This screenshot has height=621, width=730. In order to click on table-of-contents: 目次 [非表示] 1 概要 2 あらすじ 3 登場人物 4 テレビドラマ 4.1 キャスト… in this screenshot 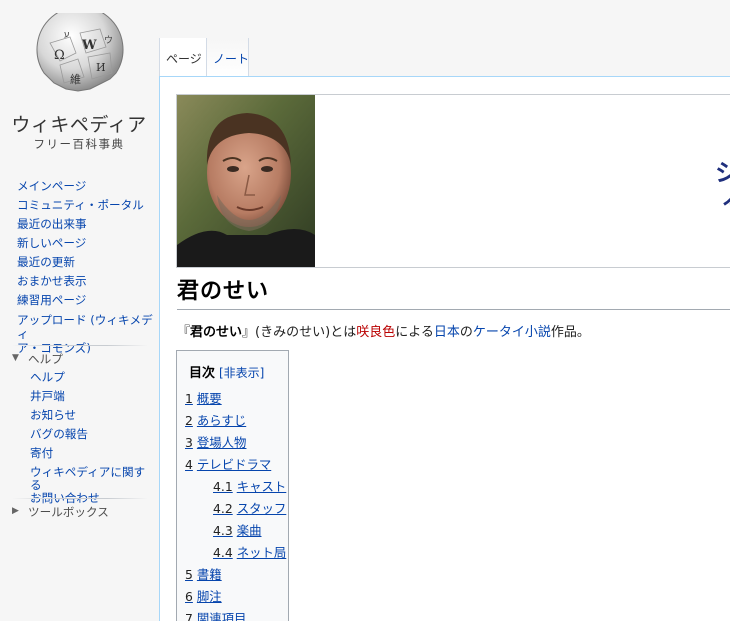, I will do `click(232, 485)`.